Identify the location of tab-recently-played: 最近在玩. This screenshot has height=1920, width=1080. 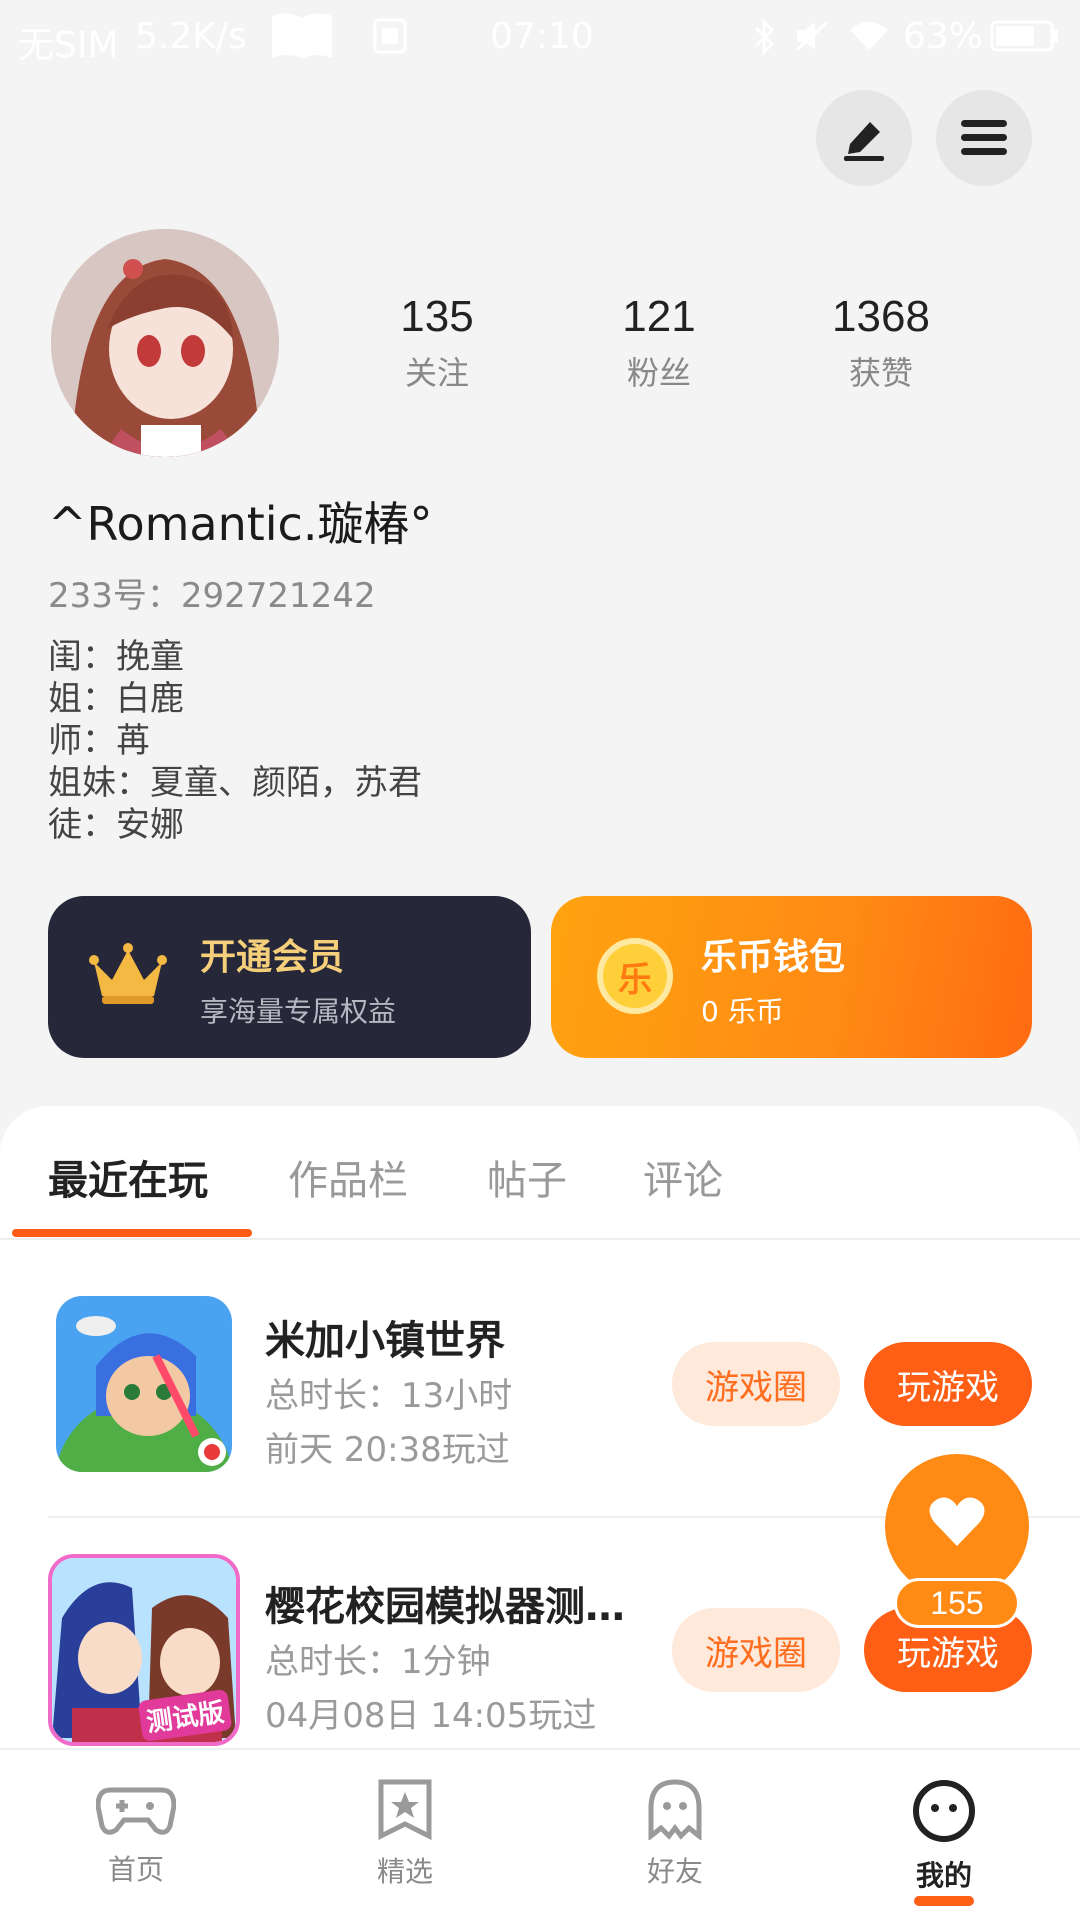
(128, 1177).